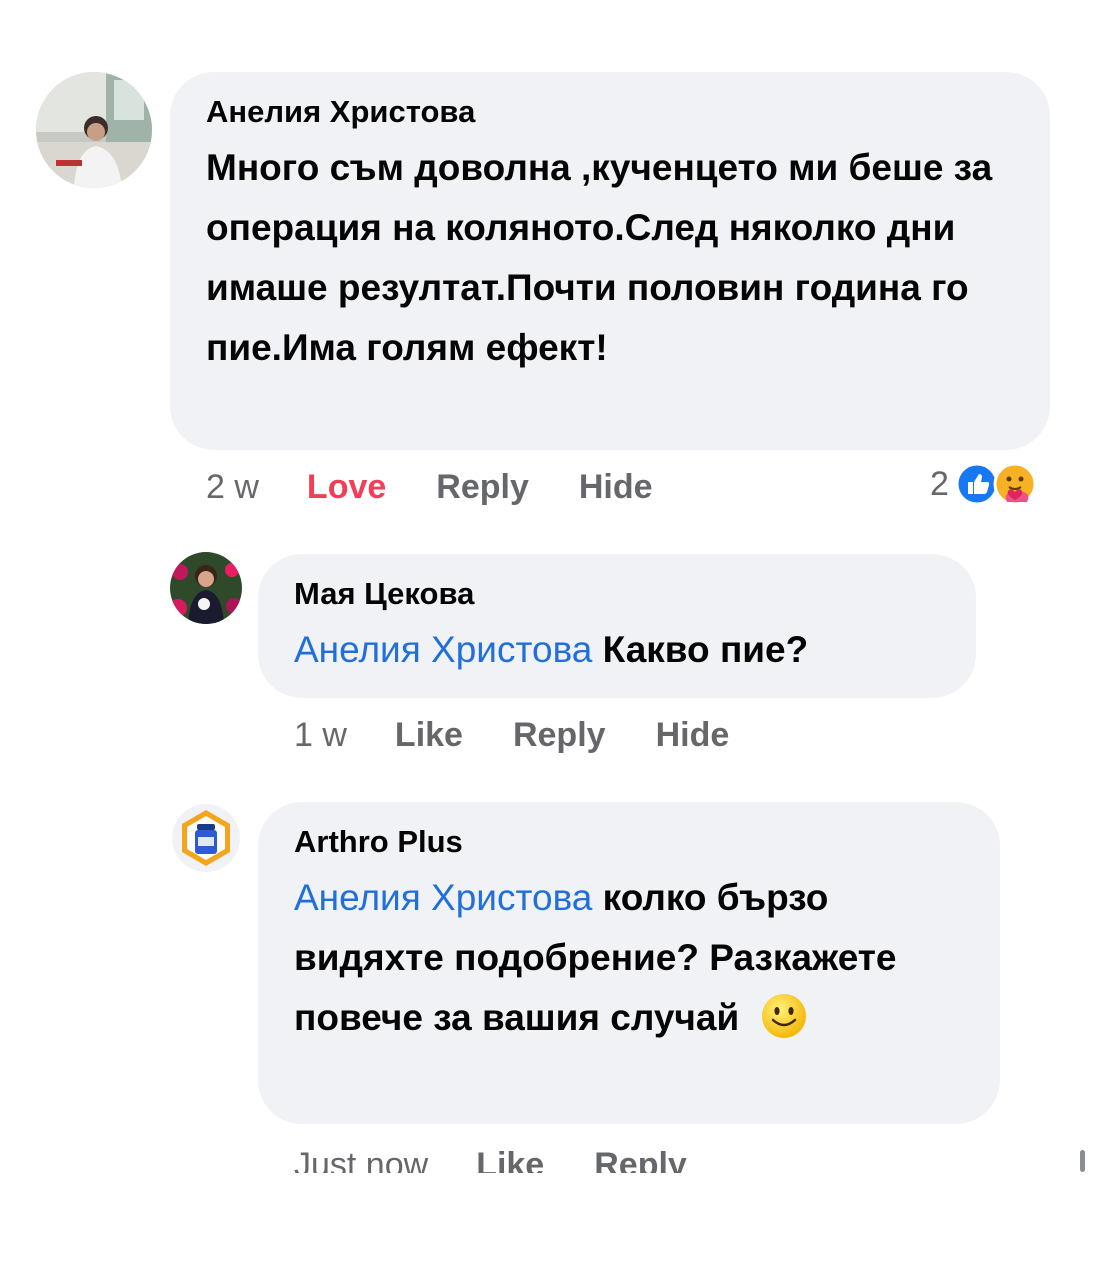 This screenshot has height=1280, width=1097. I want to click on avatar-arthro-plus, so click(206, 838).